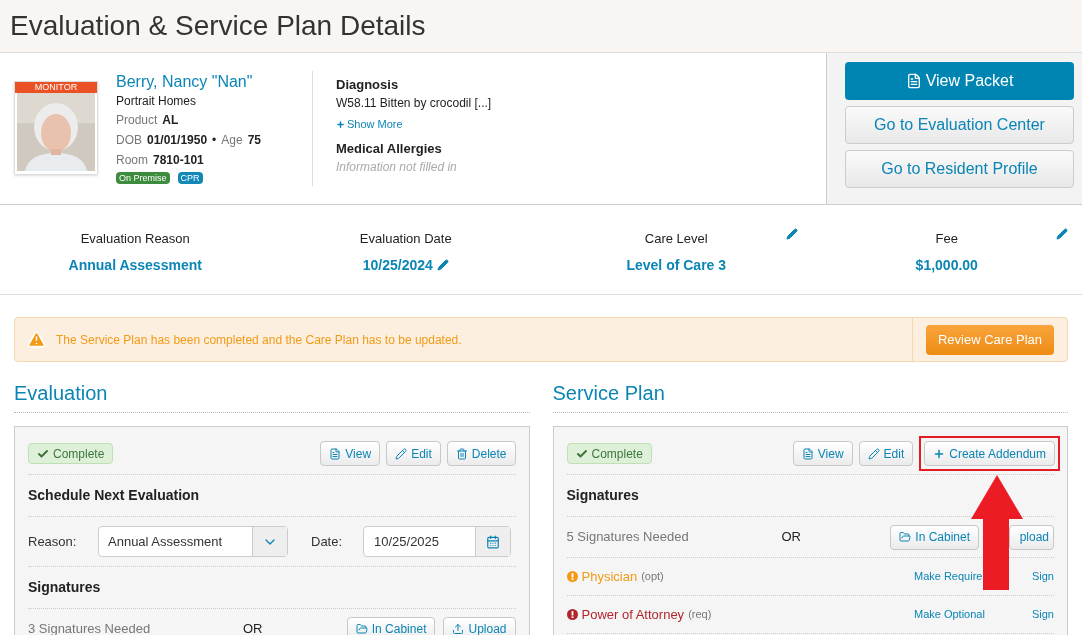 The height and width of the screenshot is (635, 1082). Describe the element at coordinates (143, 178) in the screenshot. I see `status-tag: On Premise` at that location.